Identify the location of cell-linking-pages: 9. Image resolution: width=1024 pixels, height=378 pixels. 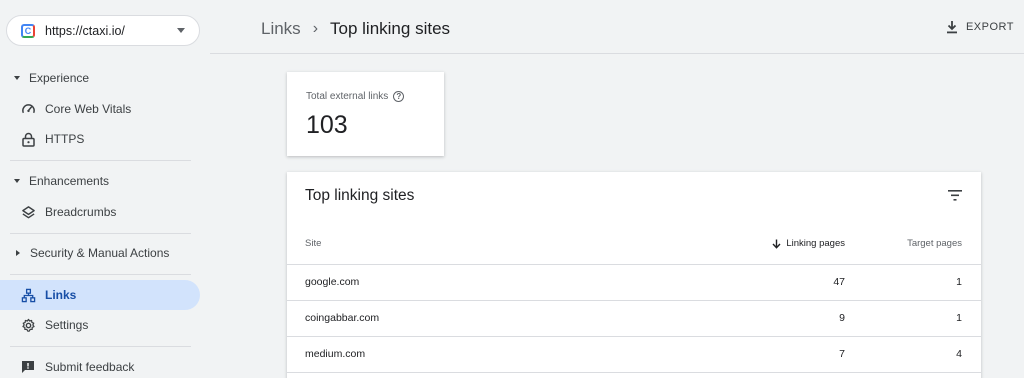
(842, 318).